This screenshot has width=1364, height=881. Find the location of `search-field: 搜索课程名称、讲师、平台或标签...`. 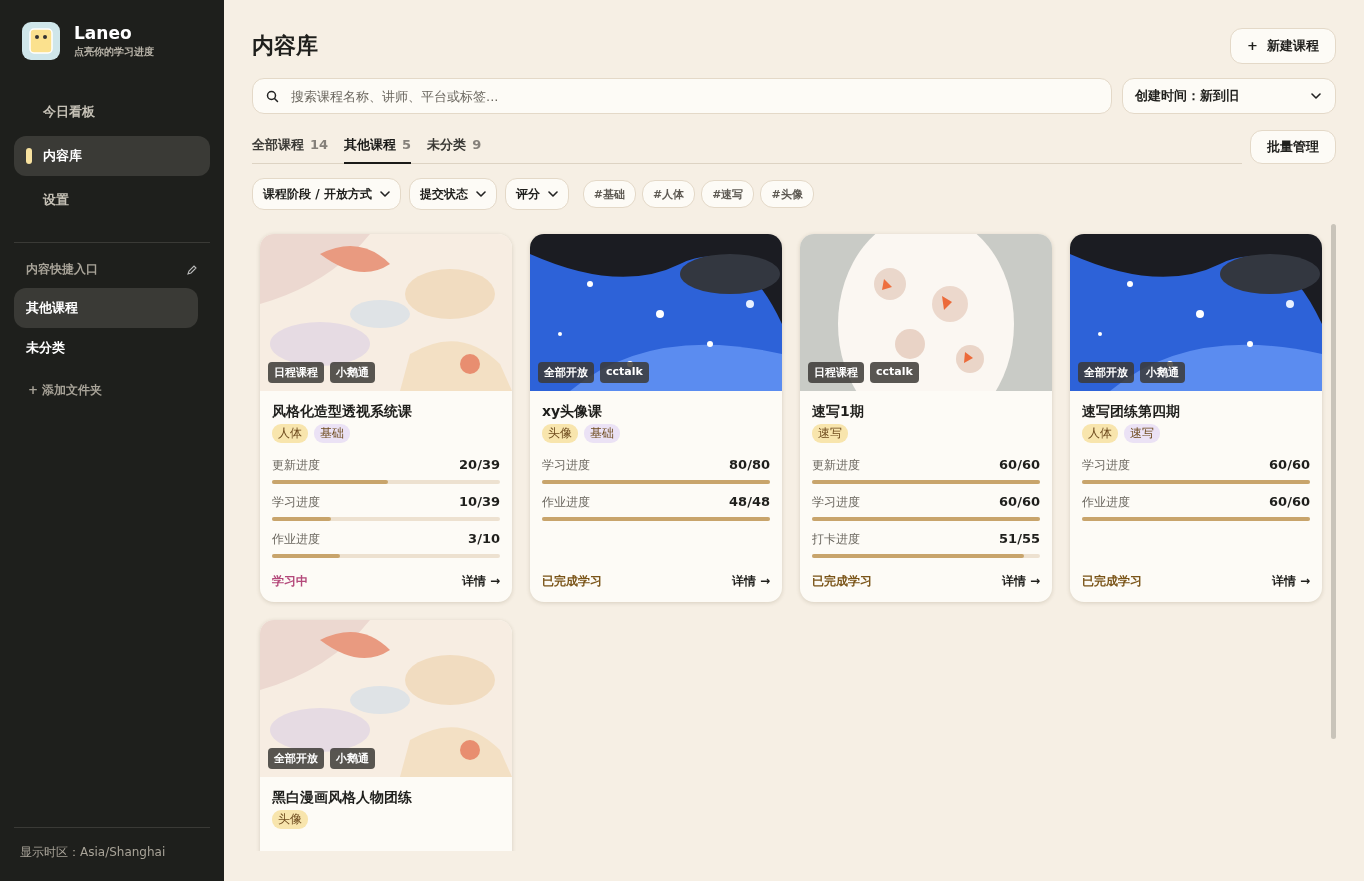

search-field: 搜索课程名称、讲师、平台或标签... is located at coordinates (682, 96).